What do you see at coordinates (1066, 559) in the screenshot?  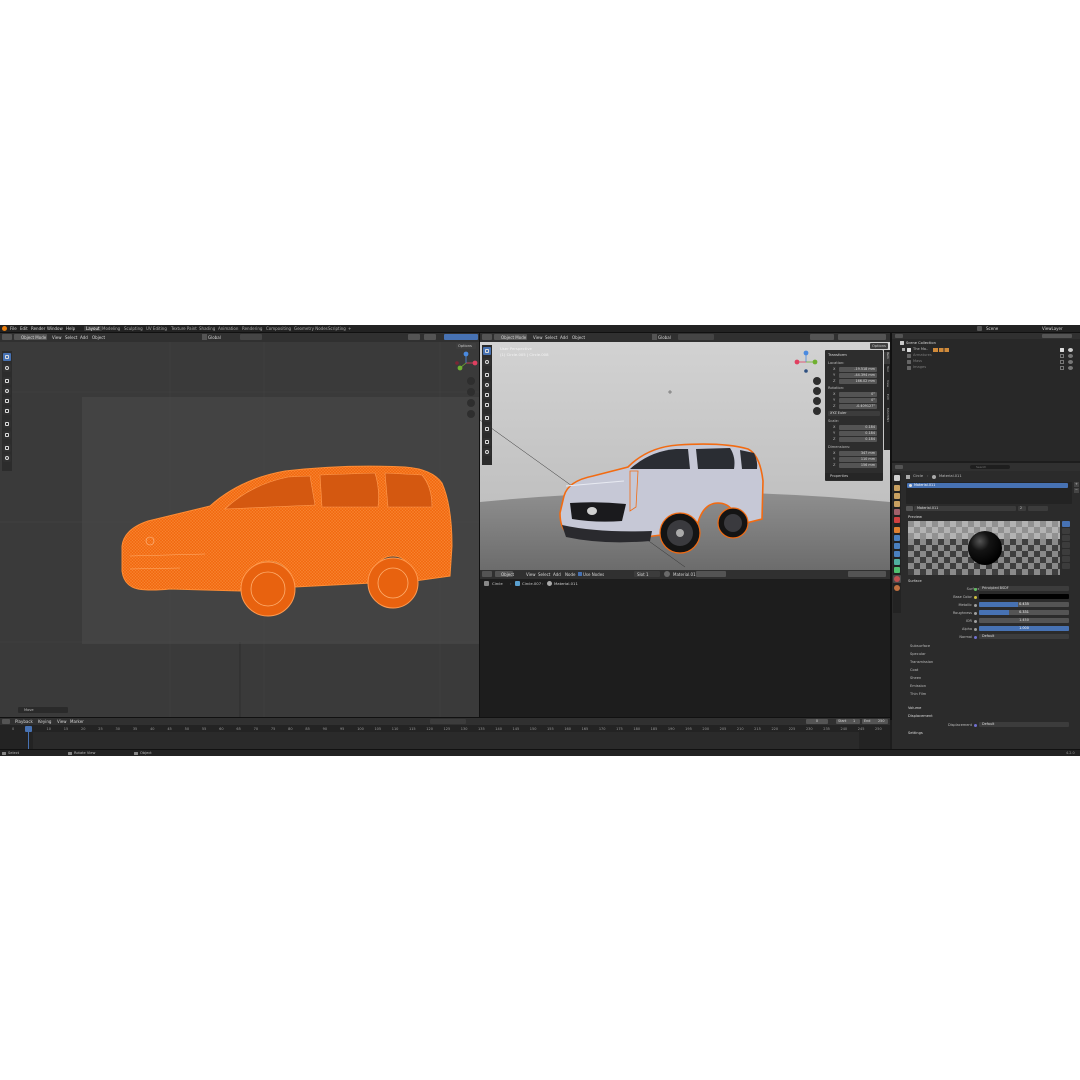 I see `cloth-preview-icon` at bounding box center [1066, 559].